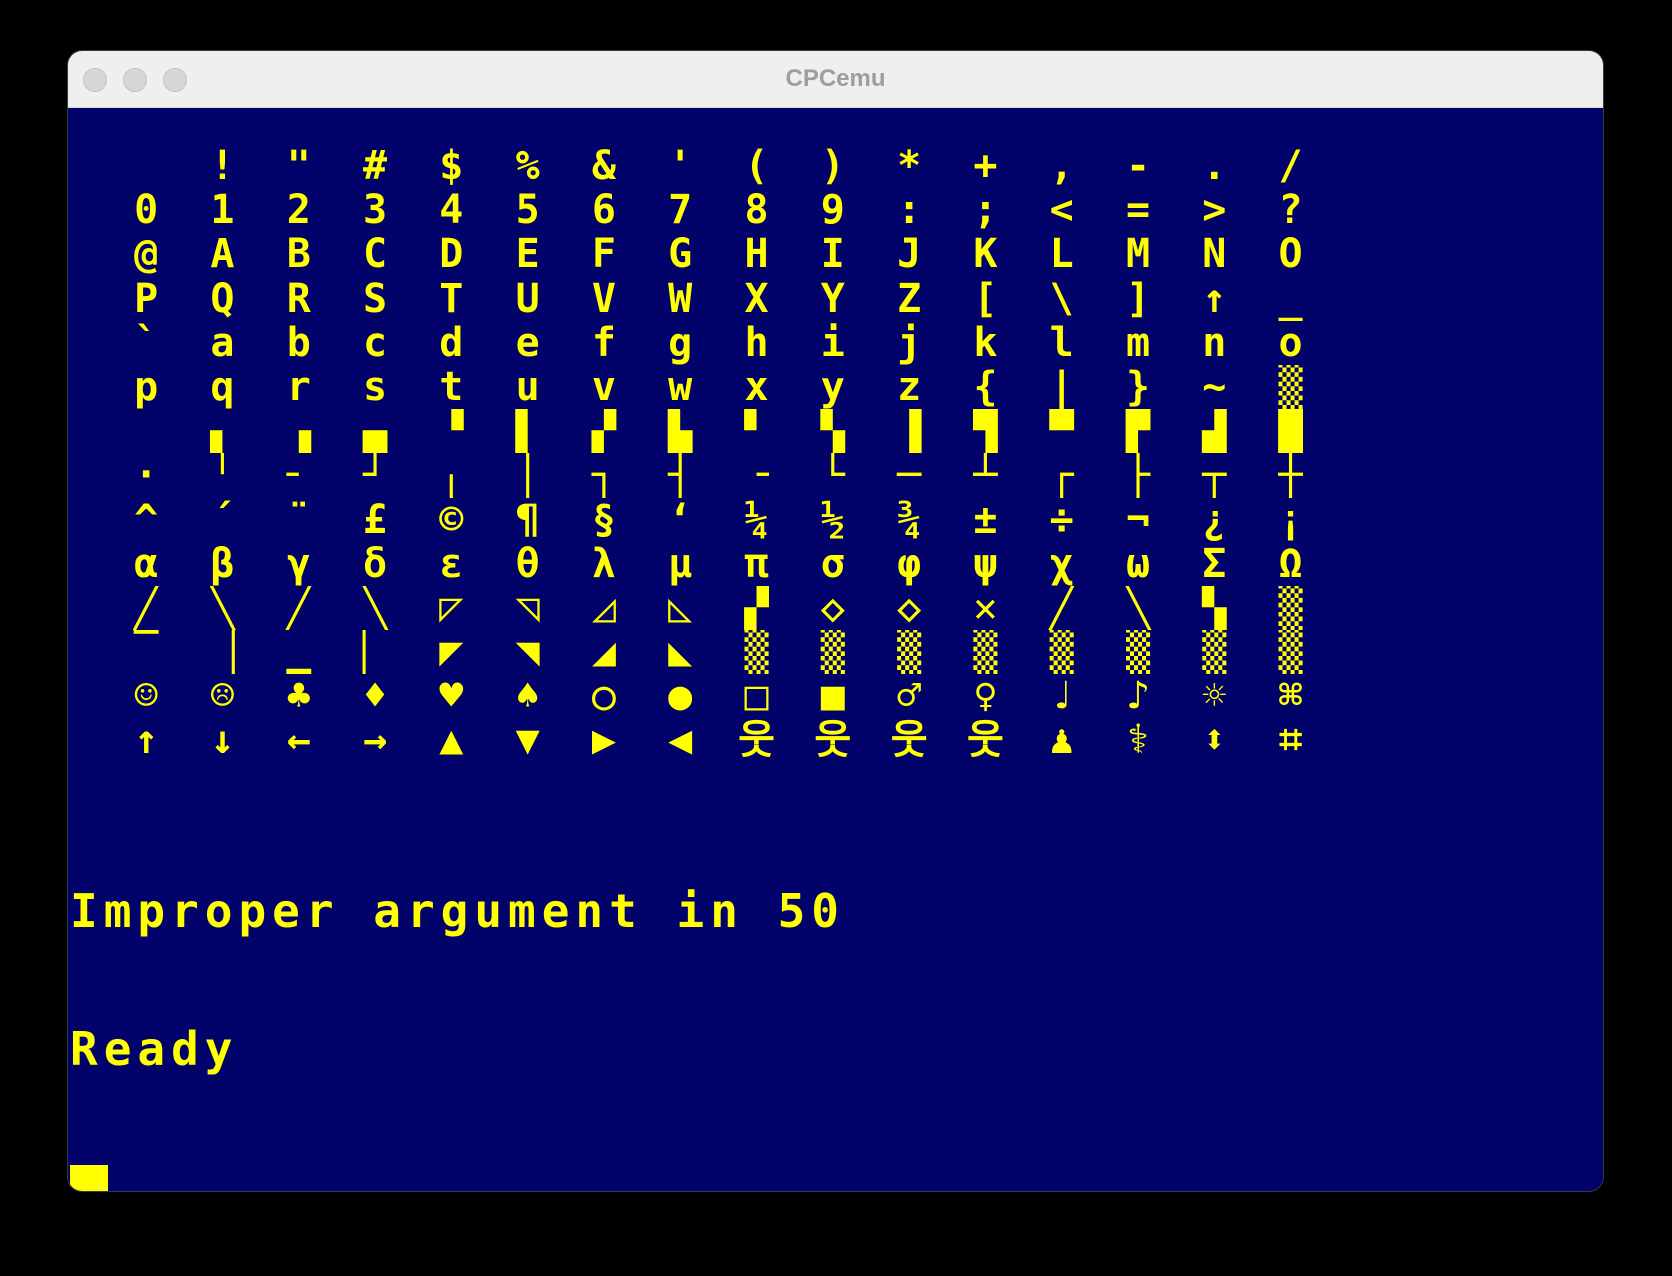  Describe the element at coordinates (375, 563) in the screenshot. I see `charmap-glyph: δ` at that location.